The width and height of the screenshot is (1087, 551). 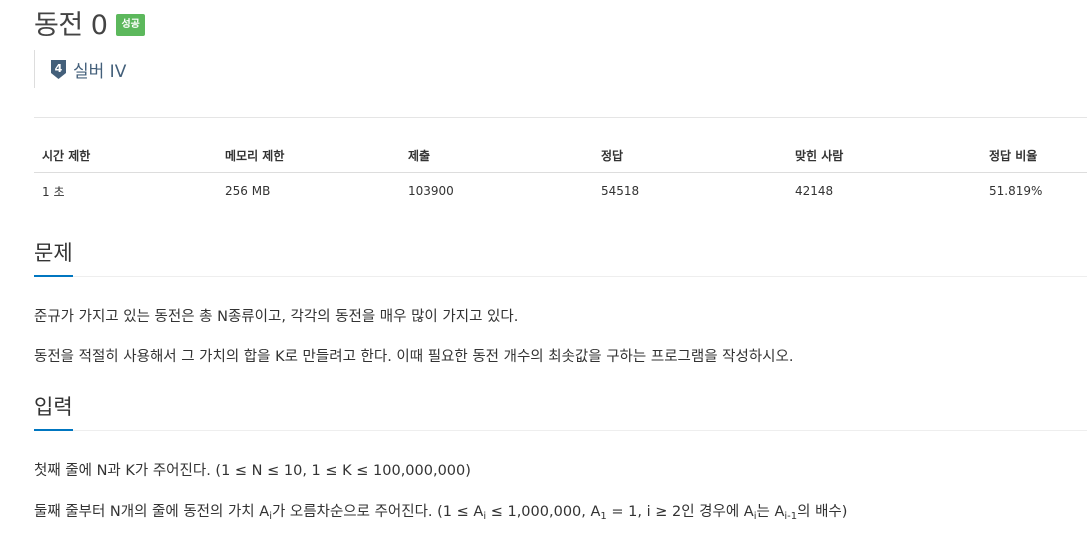 What do you see at coordinates (308, 156) in the screenshot?
I see `header-memory-limit: 메모리 제한` at bounding box center [308, 156].